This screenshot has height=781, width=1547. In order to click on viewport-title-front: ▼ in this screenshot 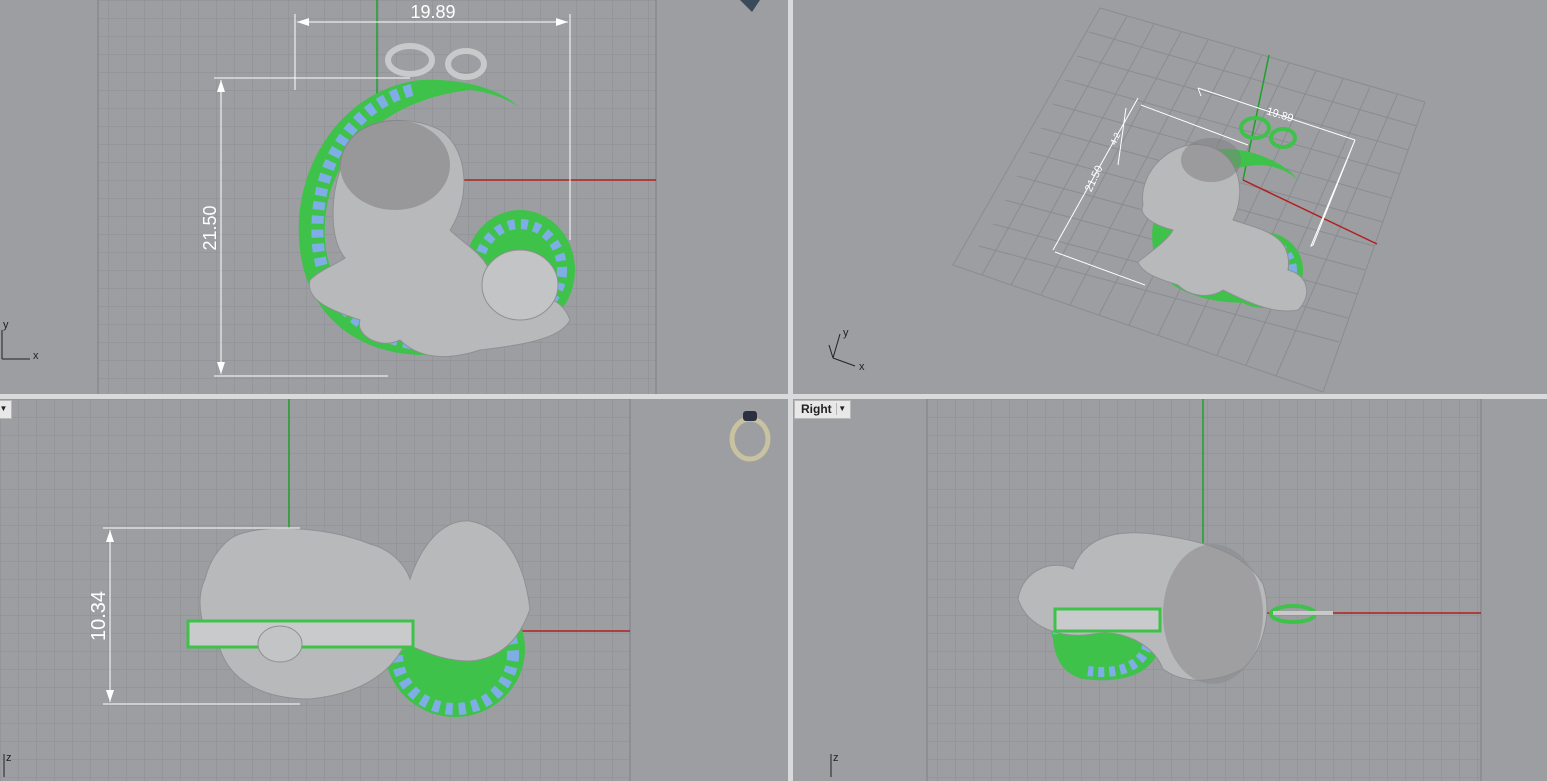, I will do `click(6, 409)`.